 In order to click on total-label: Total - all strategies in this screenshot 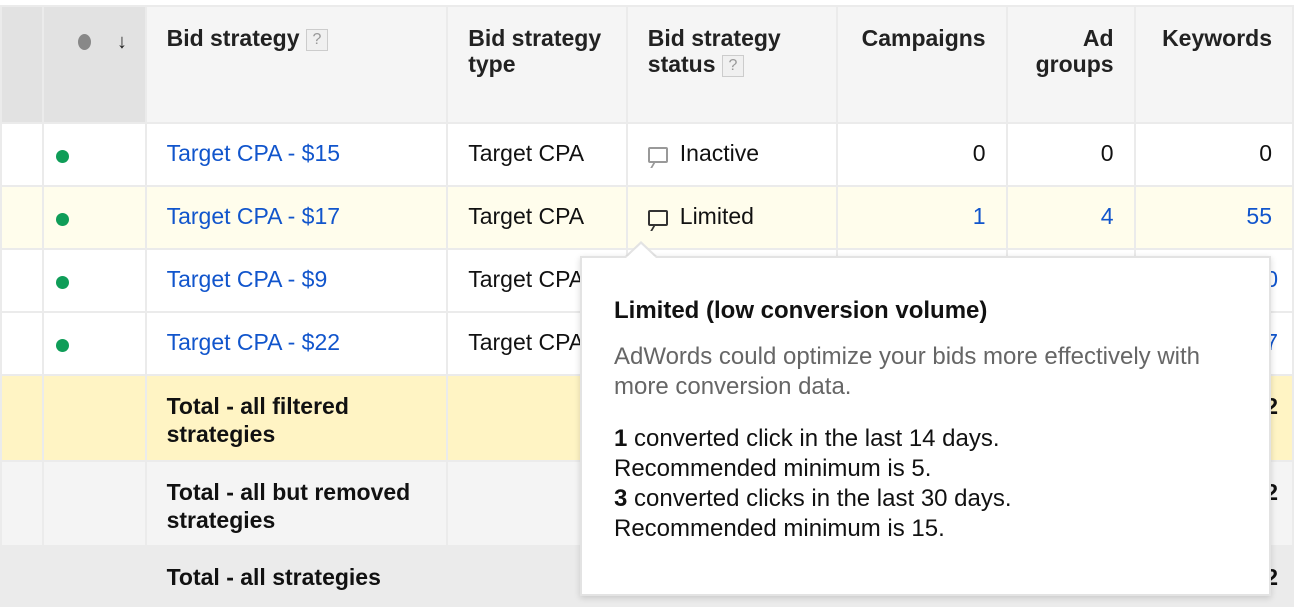, I will do `click(296, 576)`.